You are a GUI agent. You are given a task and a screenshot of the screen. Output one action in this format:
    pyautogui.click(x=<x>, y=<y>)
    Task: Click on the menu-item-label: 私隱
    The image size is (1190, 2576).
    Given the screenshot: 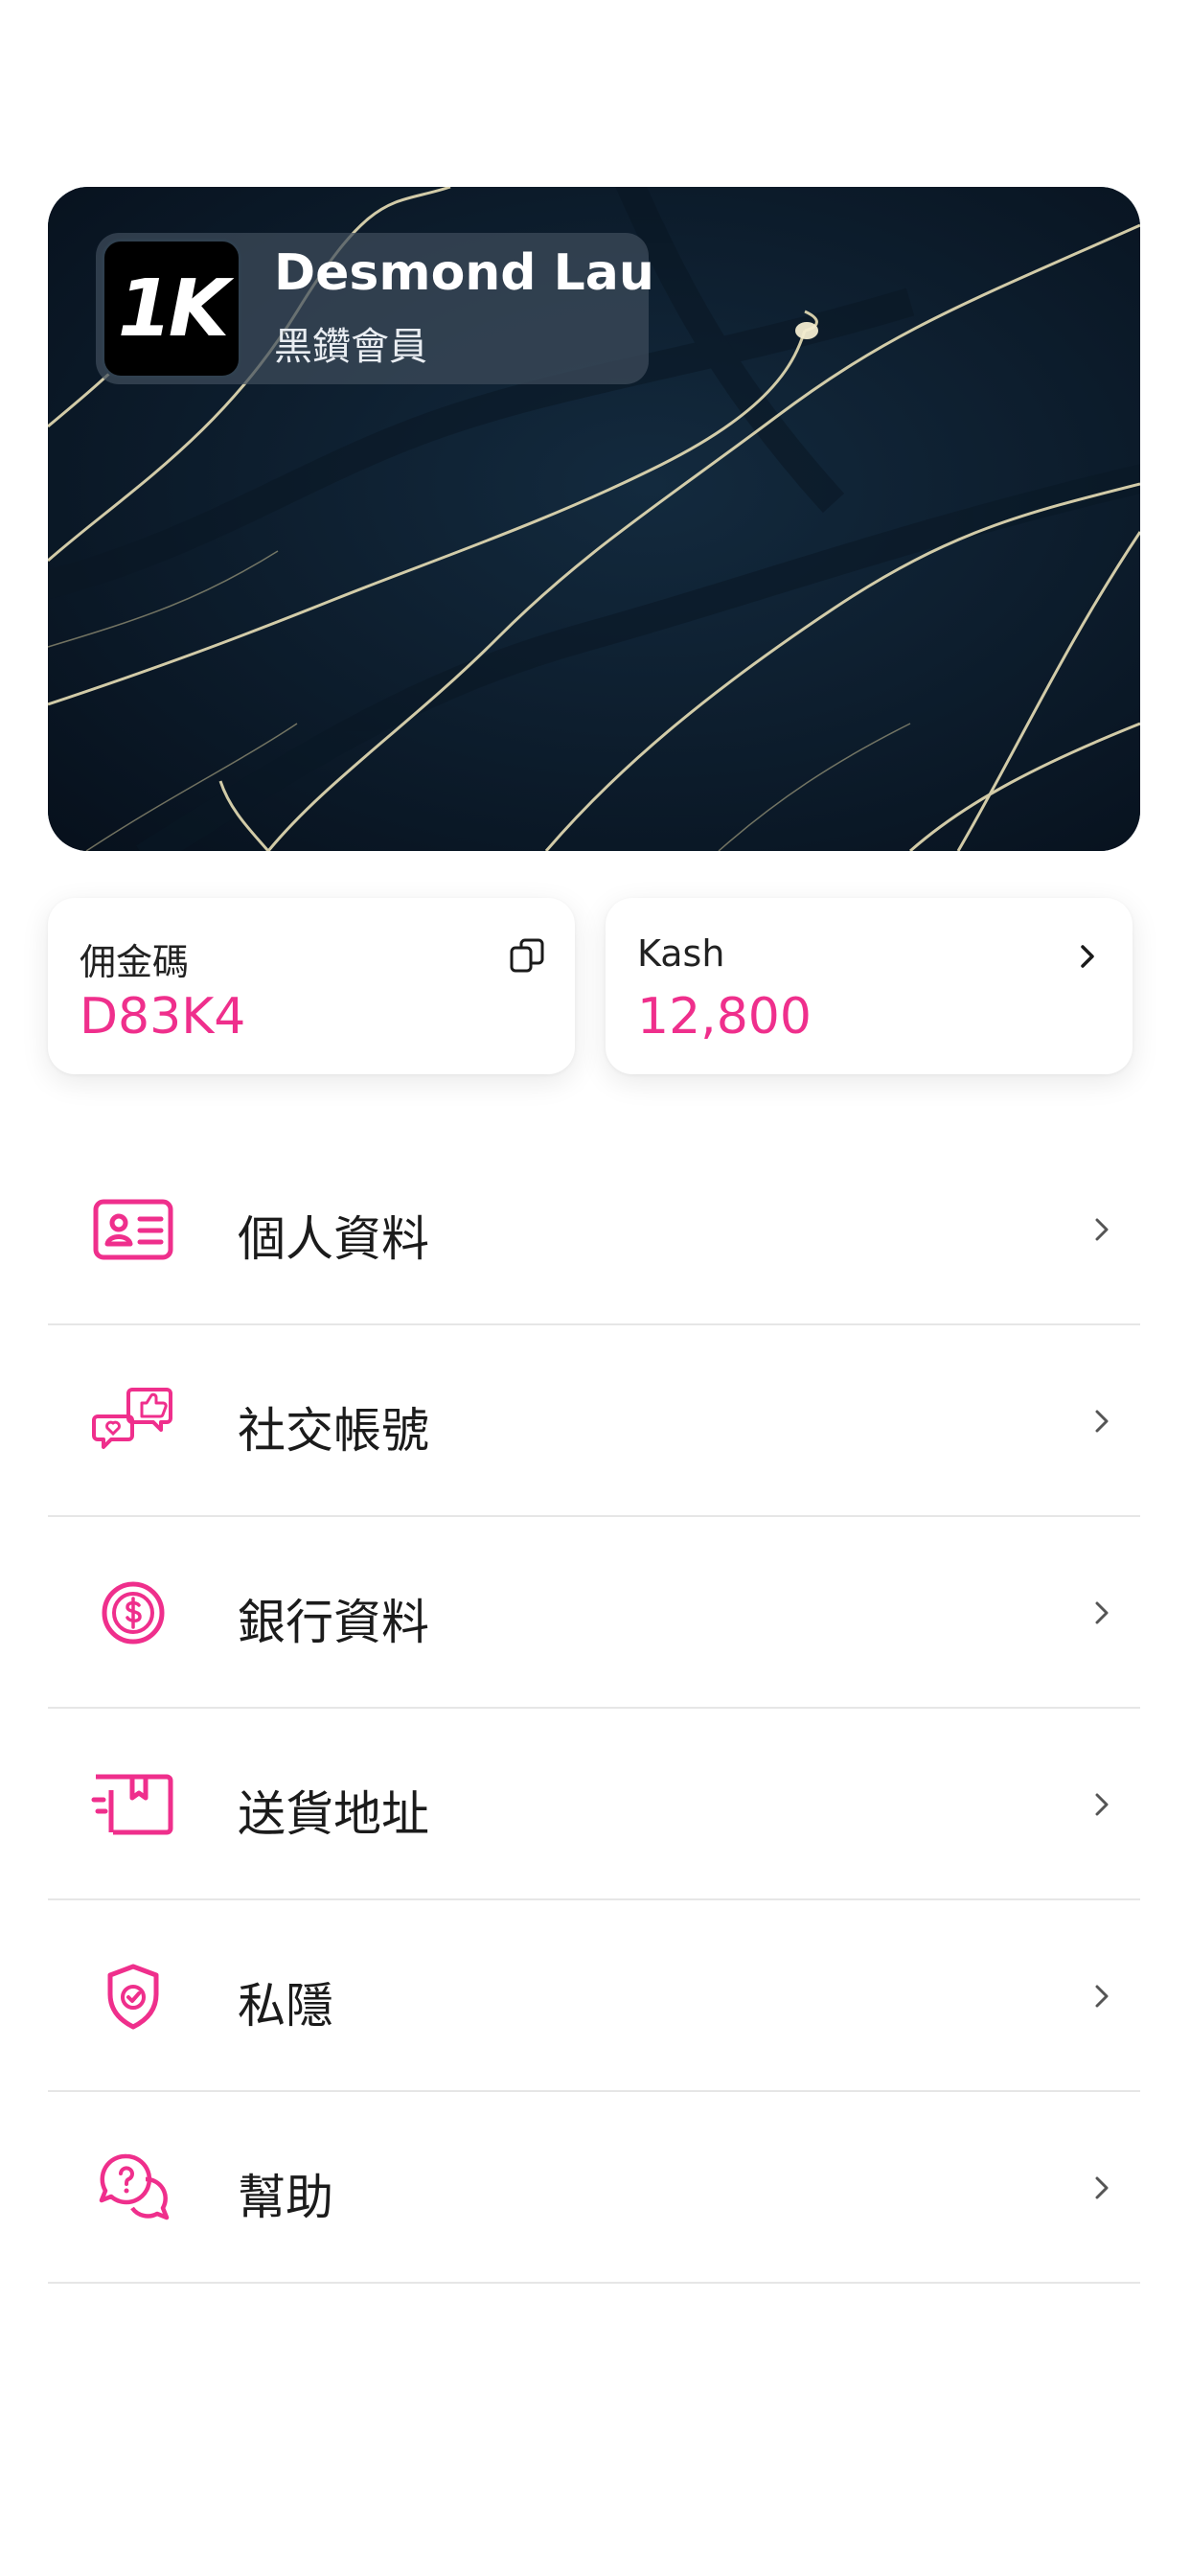 What is the action you would take?
    pyautogui.click(x=286, y=2006)
    